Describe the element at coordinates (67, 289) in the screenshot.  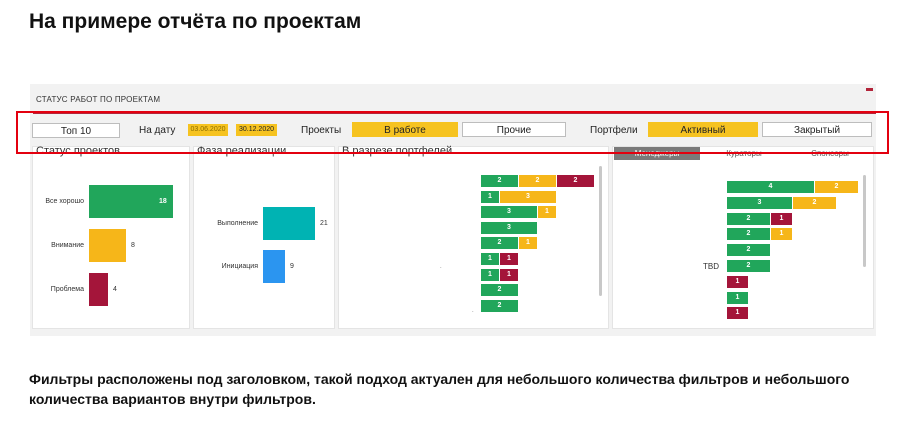
I see `status-bar-label: Проблема` at that location.